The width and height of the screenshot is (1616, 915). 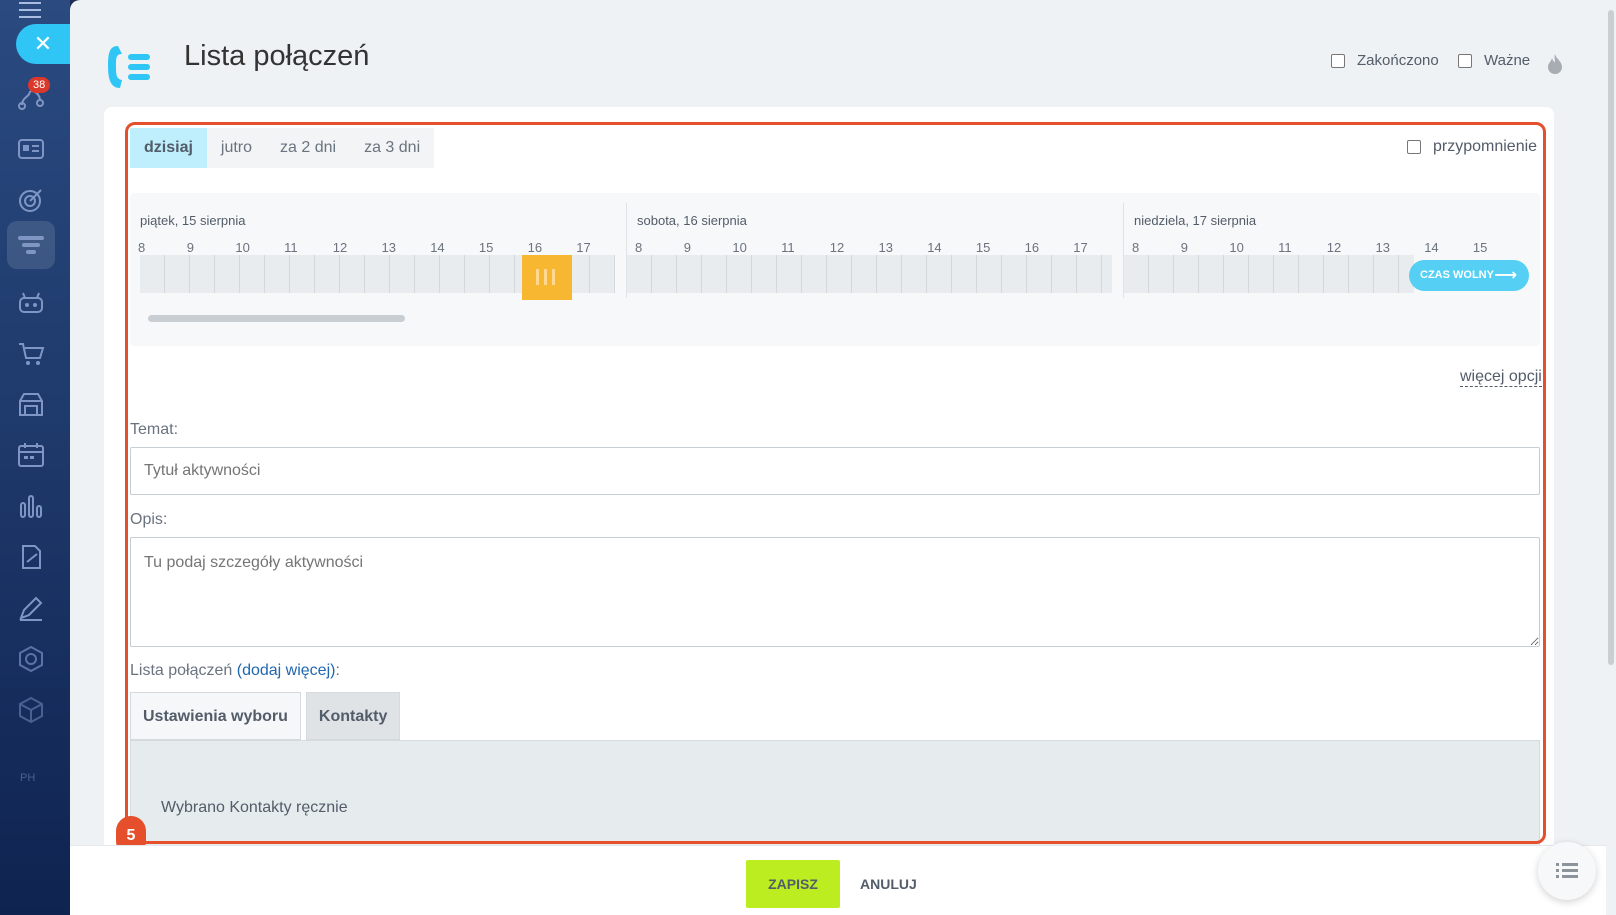 I want to click on box-icon, so click(x=31, y=710).